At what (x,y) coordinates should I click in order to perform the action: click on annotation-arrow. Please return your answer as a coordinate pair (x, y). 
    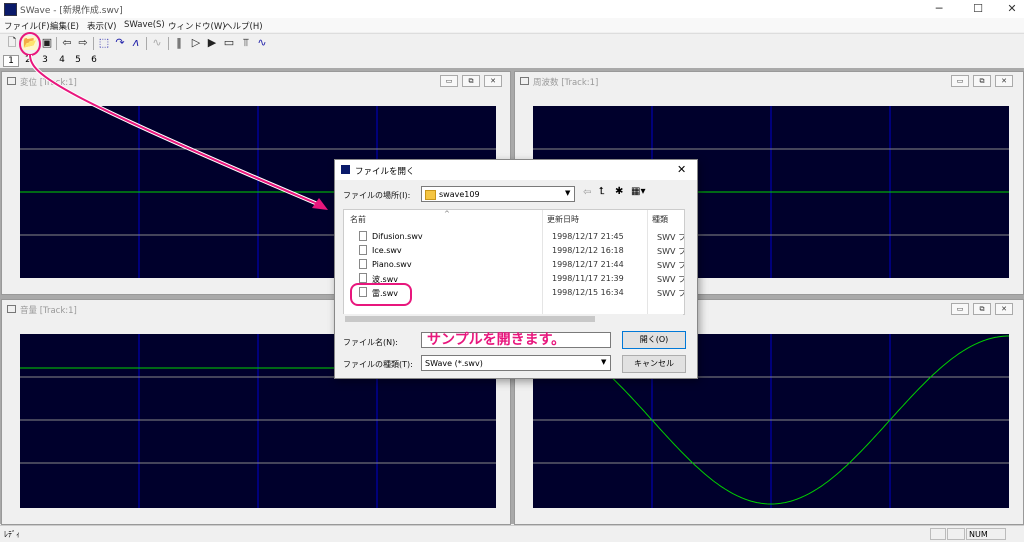
    Looking at the image, I should click on (173, 121).